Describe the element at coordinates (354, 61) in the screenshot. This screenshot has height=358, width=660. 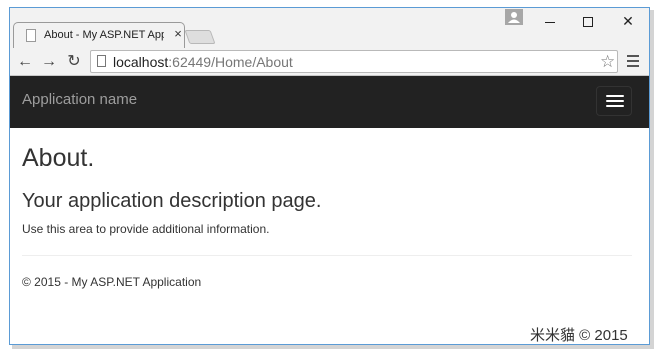
I see `address-bar: localhost:62449/Home/About ☆` at that location.